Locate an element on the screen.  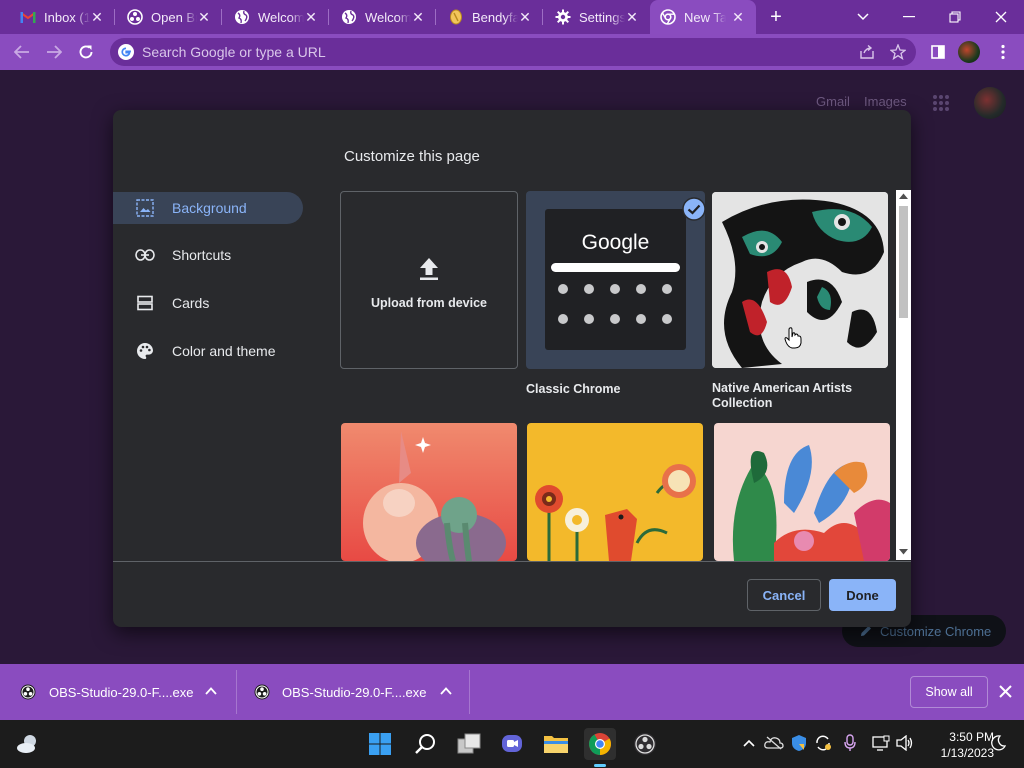
sync-icon is located at coordinates (823, 743).